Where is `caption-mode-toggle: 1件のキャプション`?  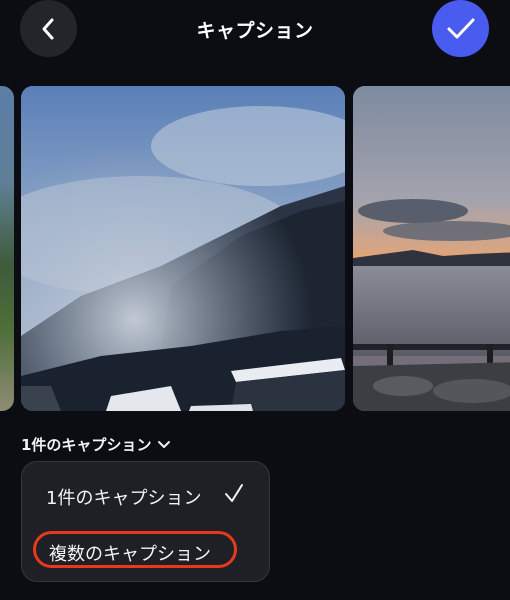 caption-mode-toggle: 1件のキャプション is located at coordinates (96, 444).